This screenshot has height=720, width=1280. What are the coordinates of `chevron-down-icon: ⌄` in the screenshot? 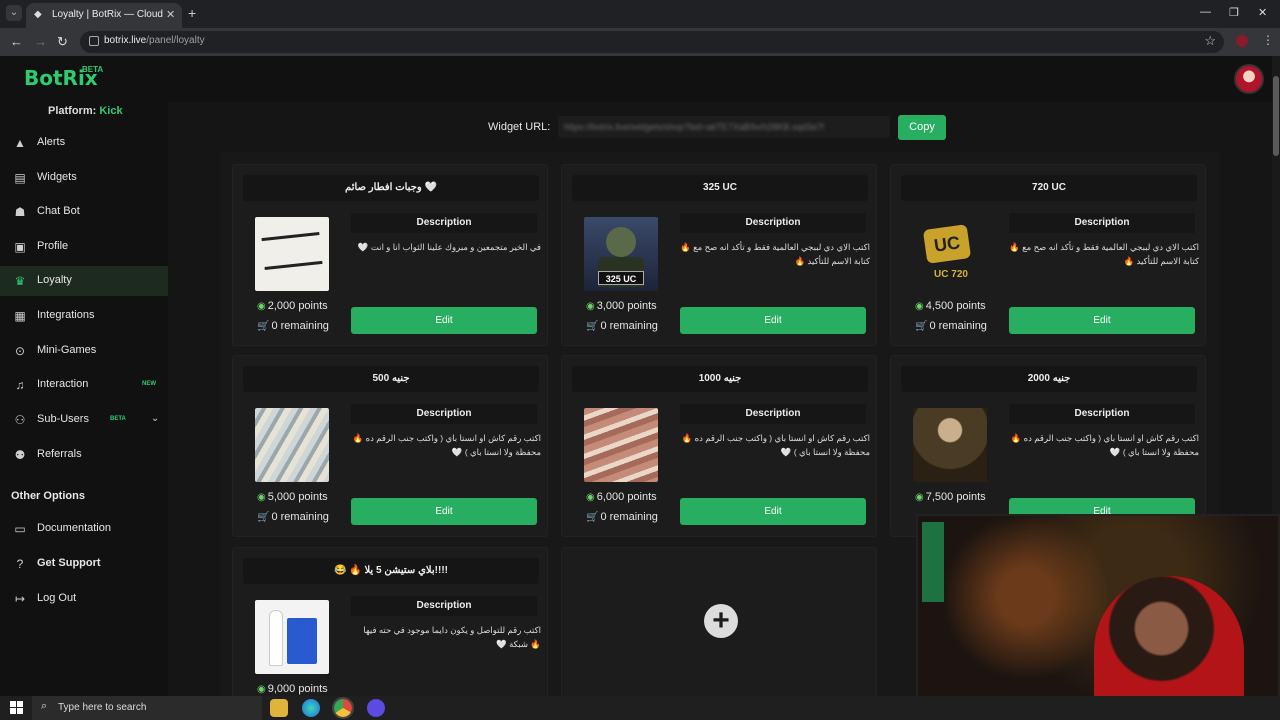 It's located at (155, 418).